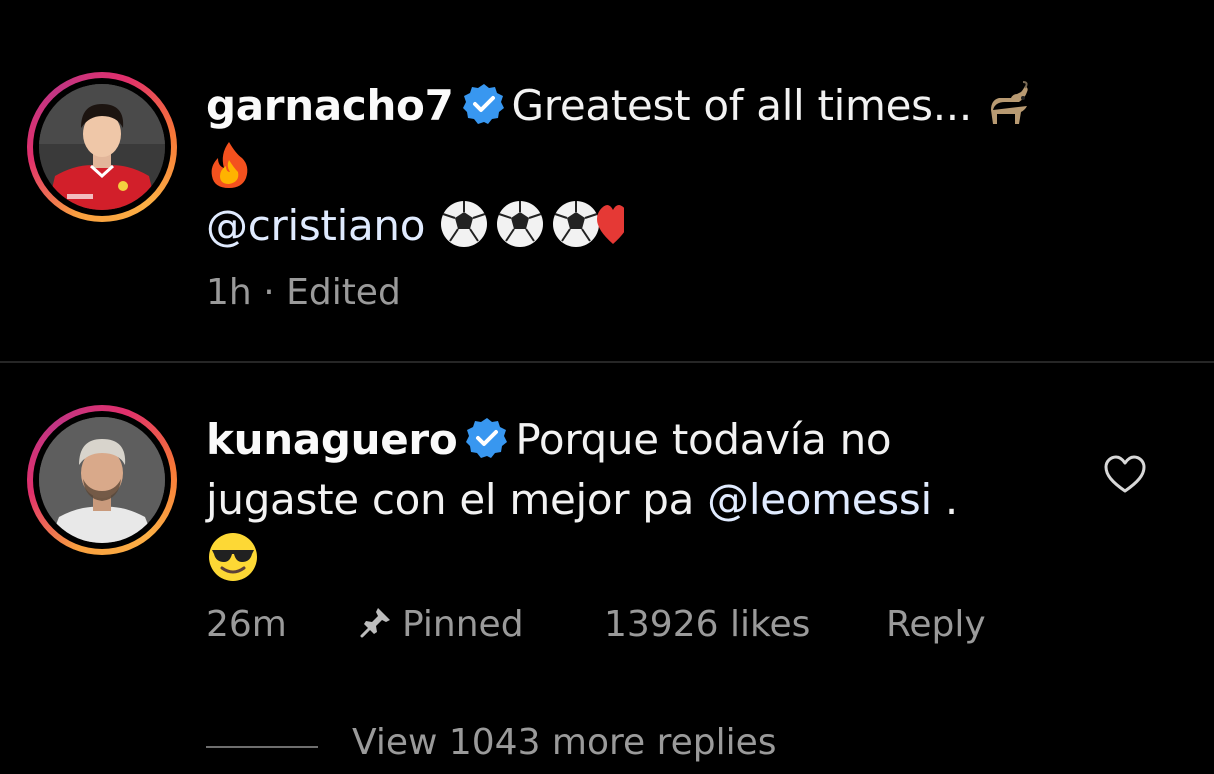  I want to click on comment-body-line1: Porque todavía no, so click(703, 439).